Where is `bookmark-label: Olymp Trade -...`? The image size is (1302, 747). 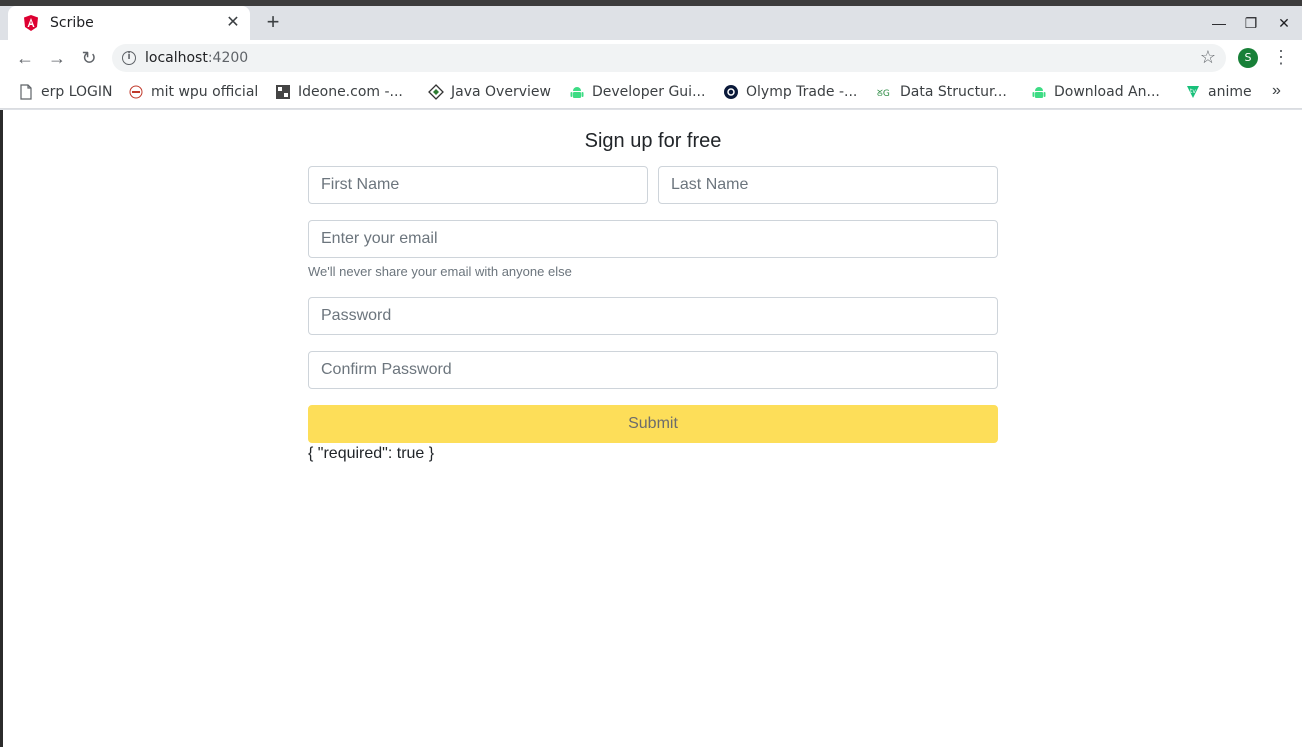
bookmark-label: Olymp Trade -... is located at coordinates (802, 92).